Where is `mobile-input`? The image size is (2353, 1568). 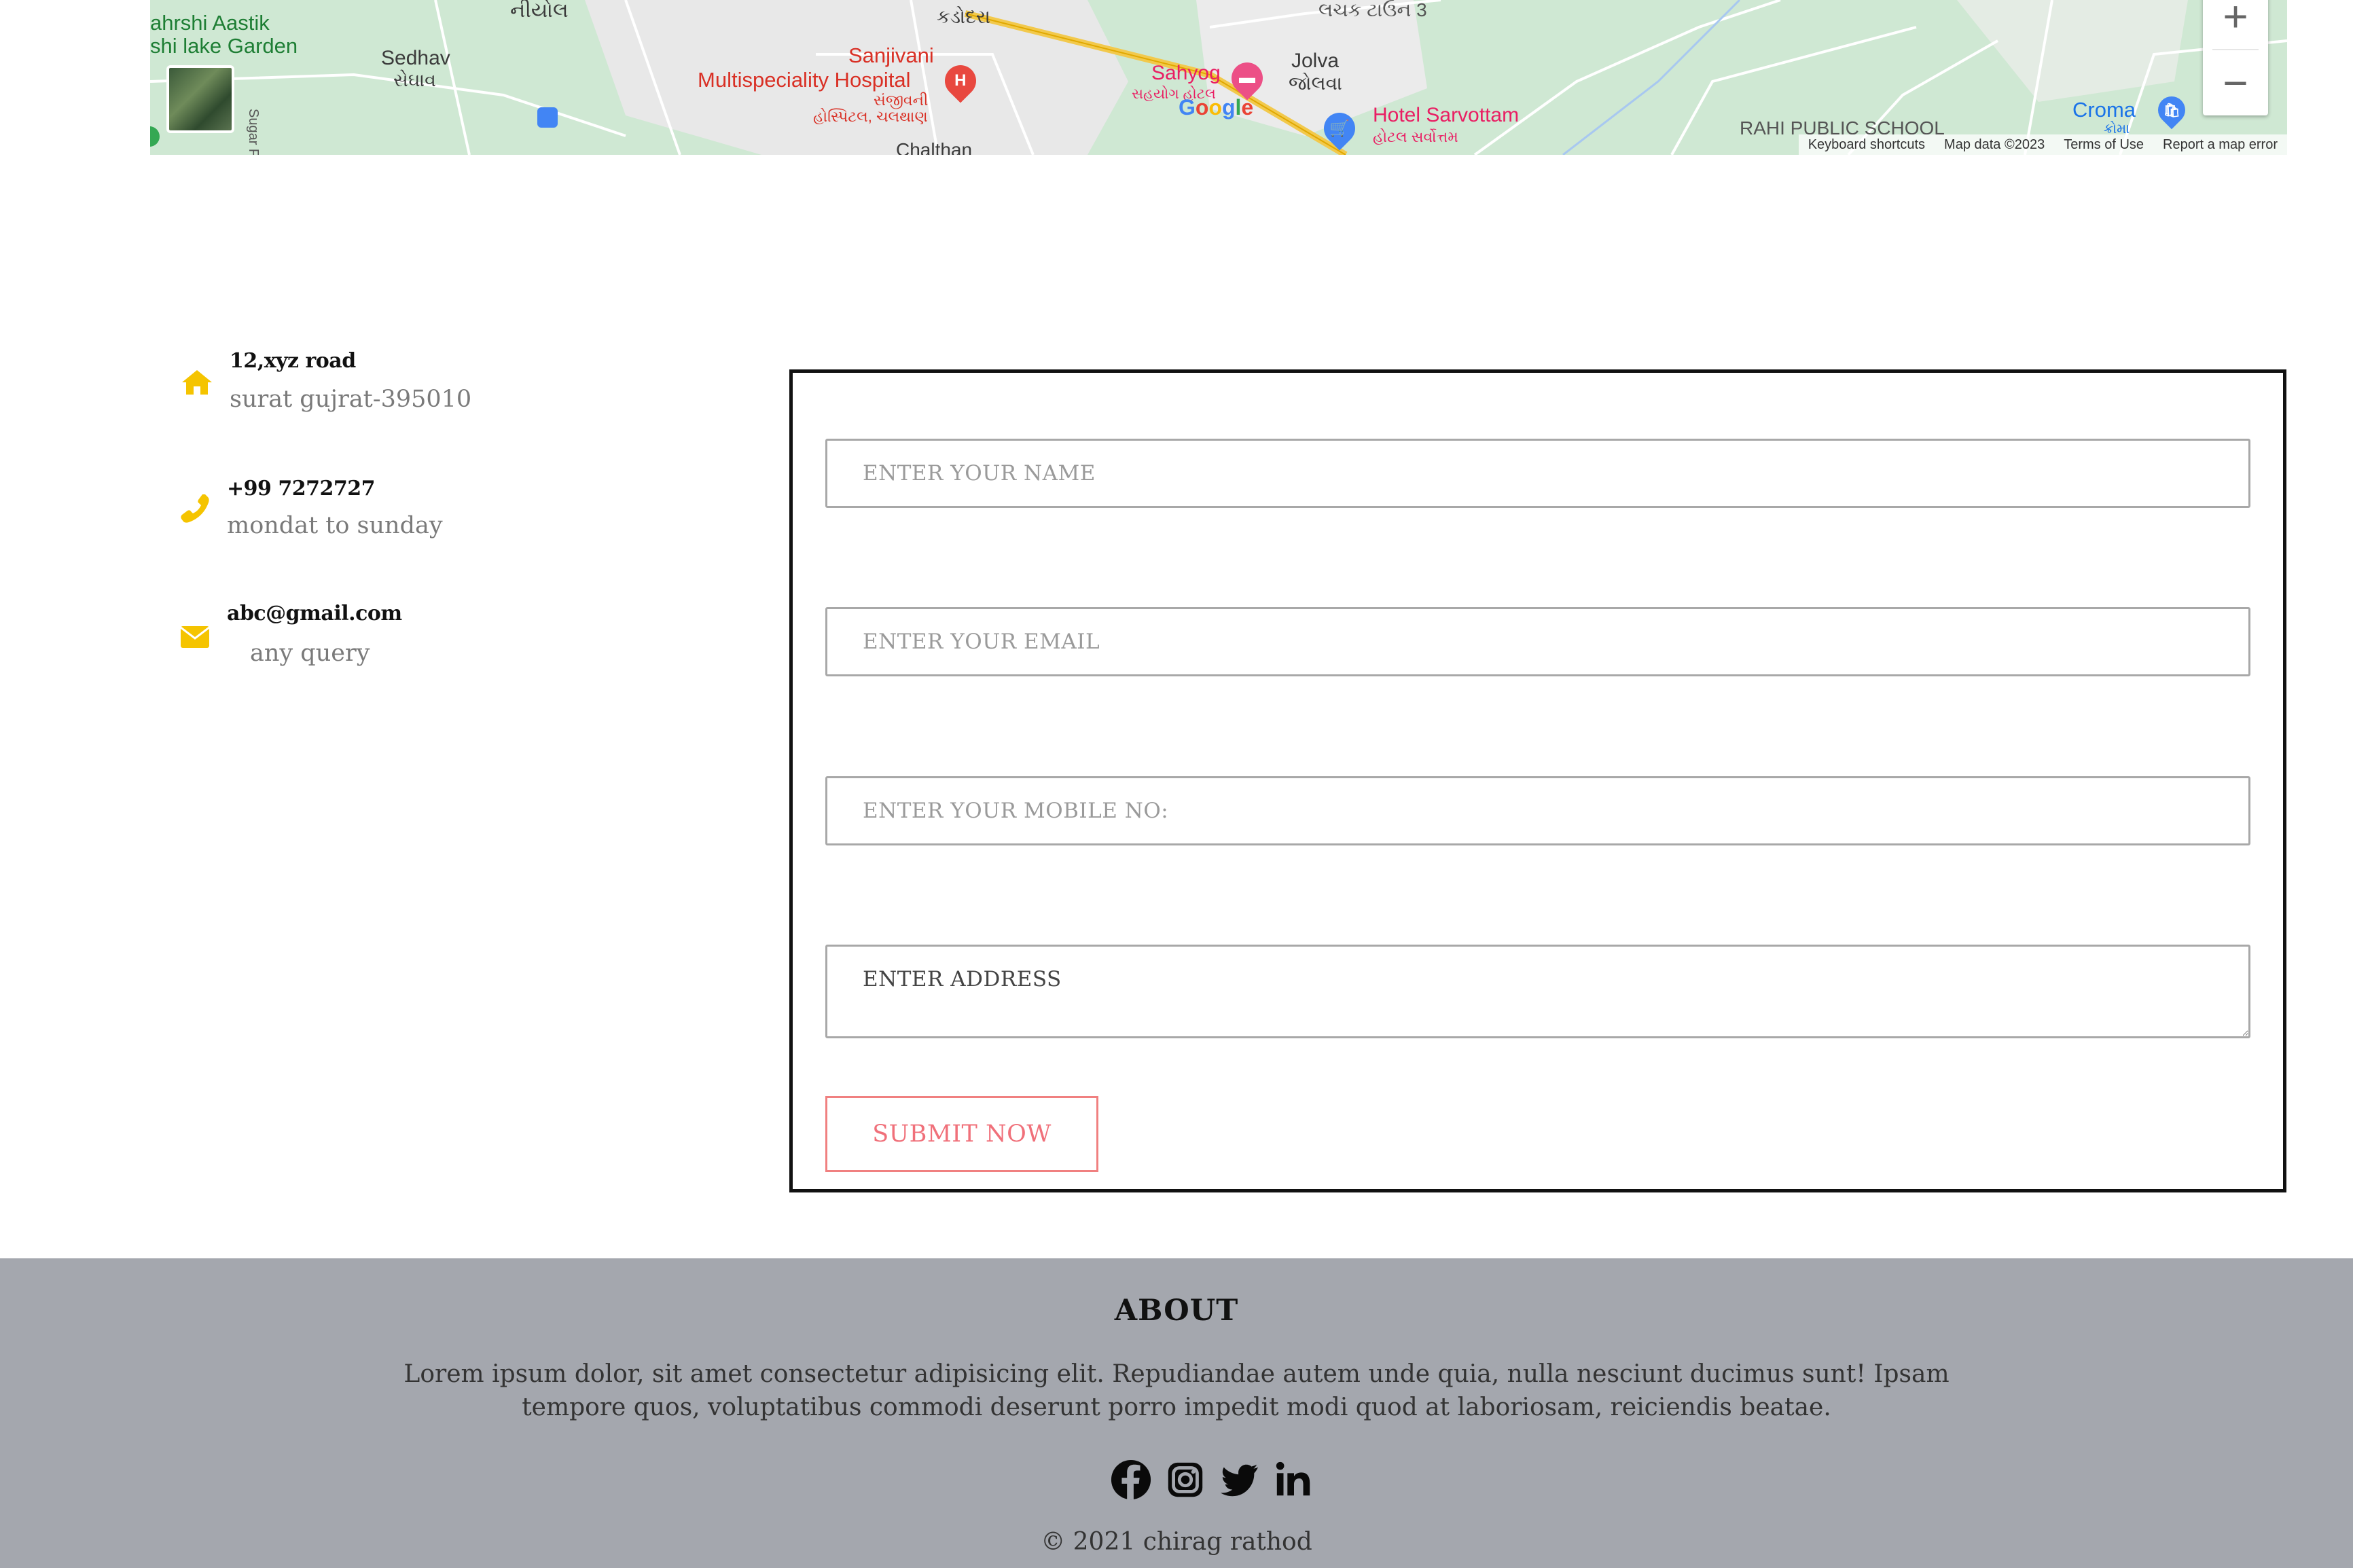
mobile-input is located at coordinates (1537, 811).